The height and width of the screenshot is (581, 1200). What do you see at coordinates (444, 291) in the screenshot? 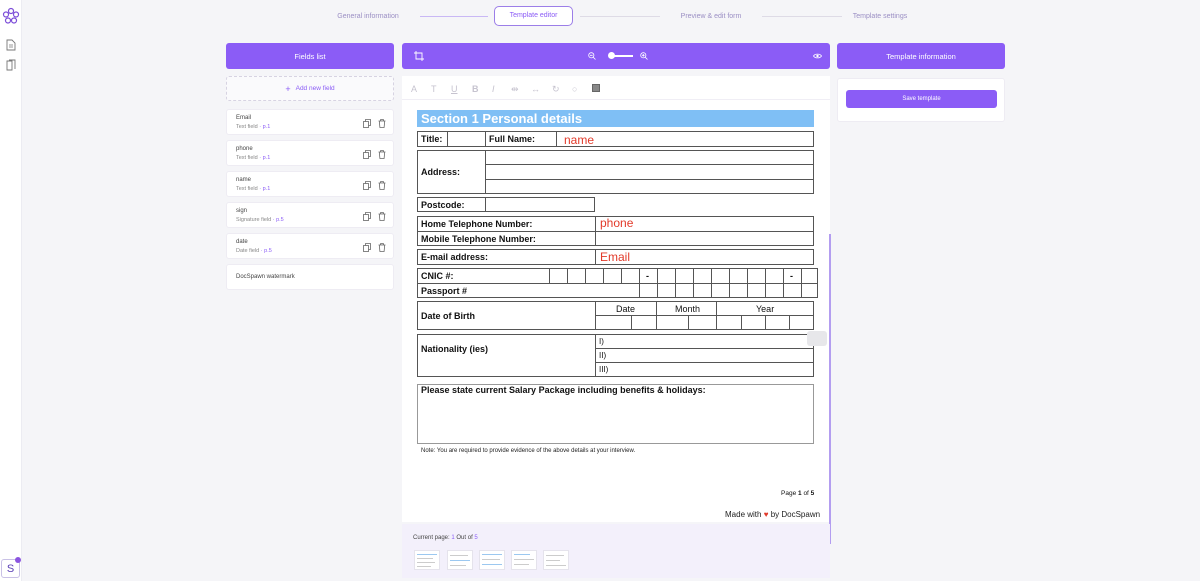
I see `passport-label: Passport #` at bounding box center [444, 291].